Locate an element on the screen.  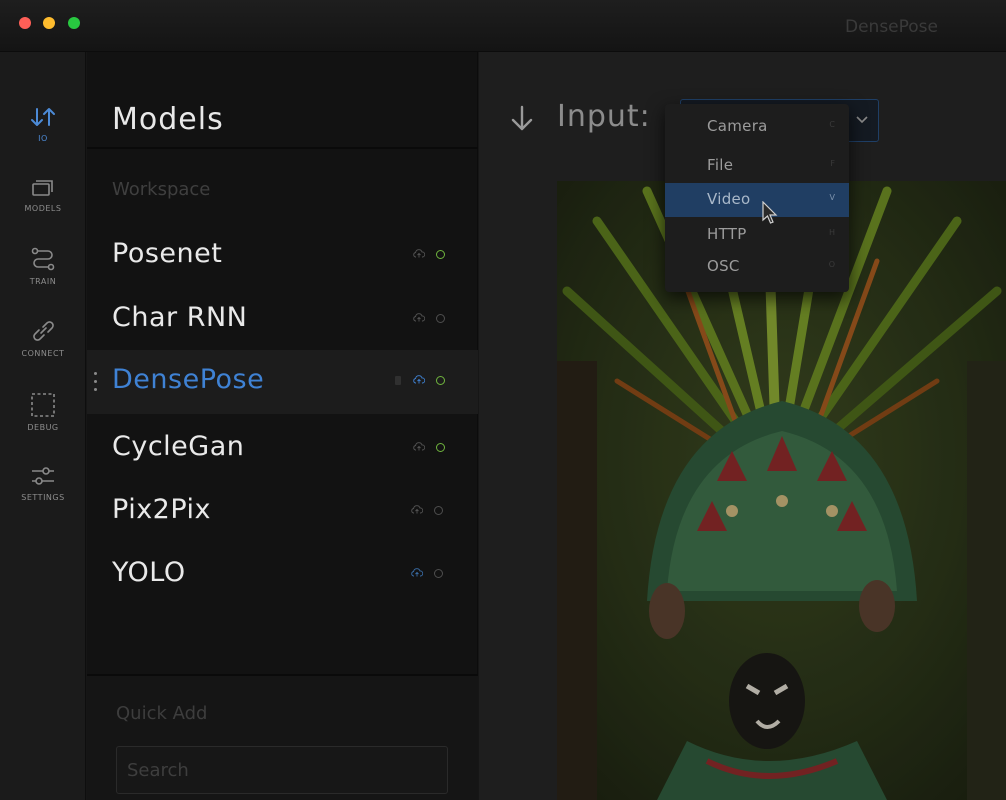
dropdown-option-camera: Camera C is located at coordinates (757, 127).